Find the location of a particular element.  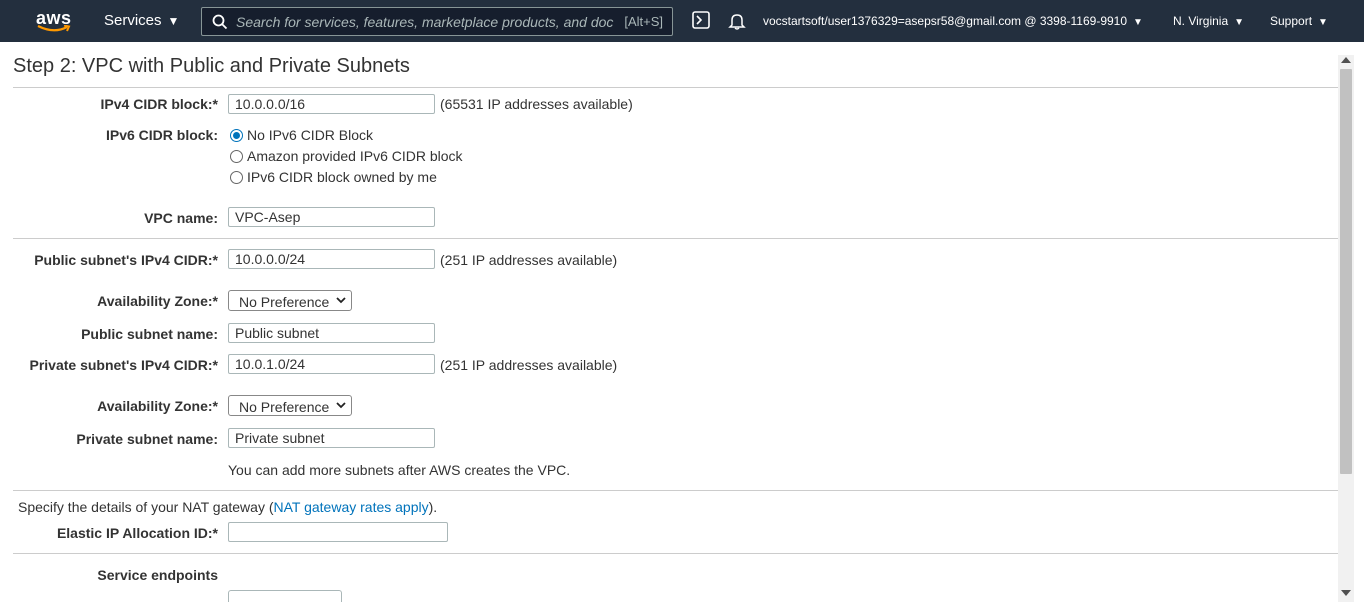

ipv4-cidr-availability: (65531 IP addresses available) is located at coordinates (536, 104).